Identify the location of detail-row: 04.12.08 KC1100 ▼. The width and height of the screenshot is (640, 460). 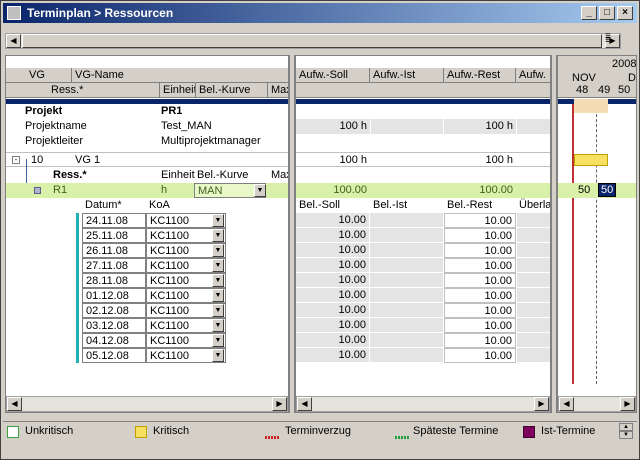
(147, 340).